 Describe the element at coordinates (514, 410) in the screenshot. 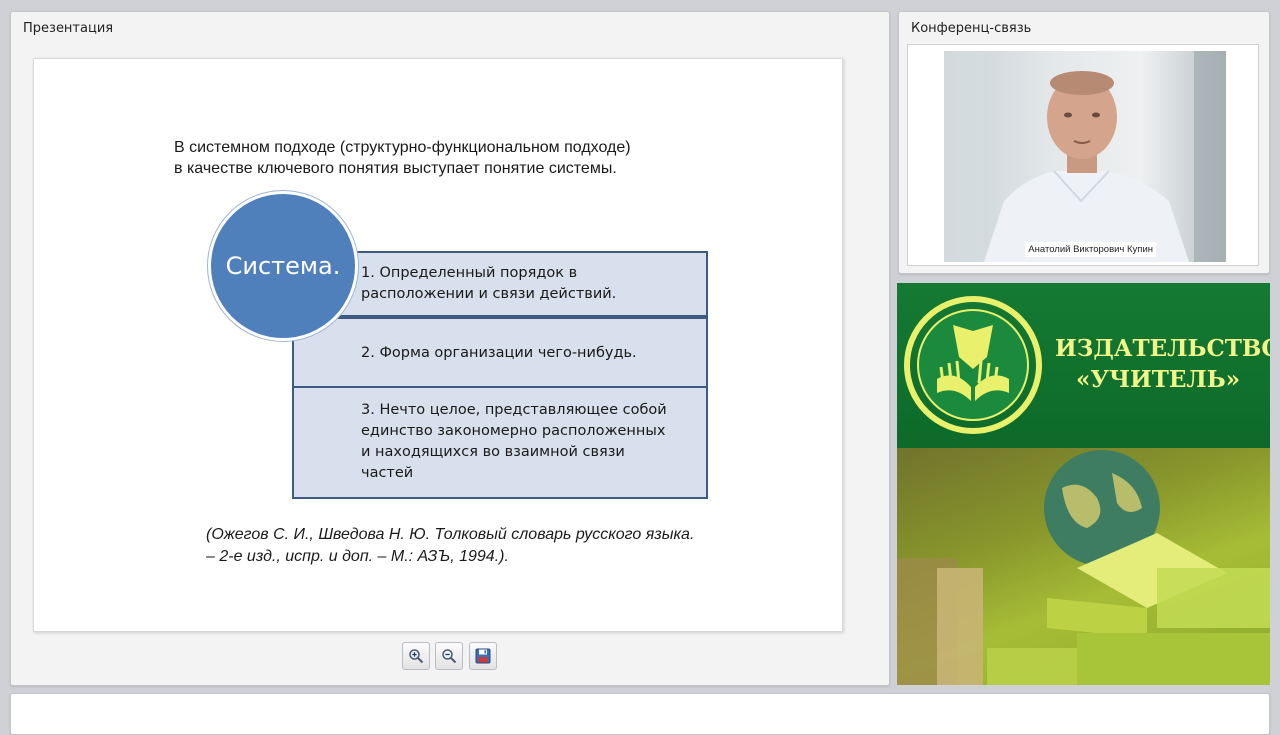

I see `definition-3-line-1: 3. Нечто целое, представляющее собой` at that location.